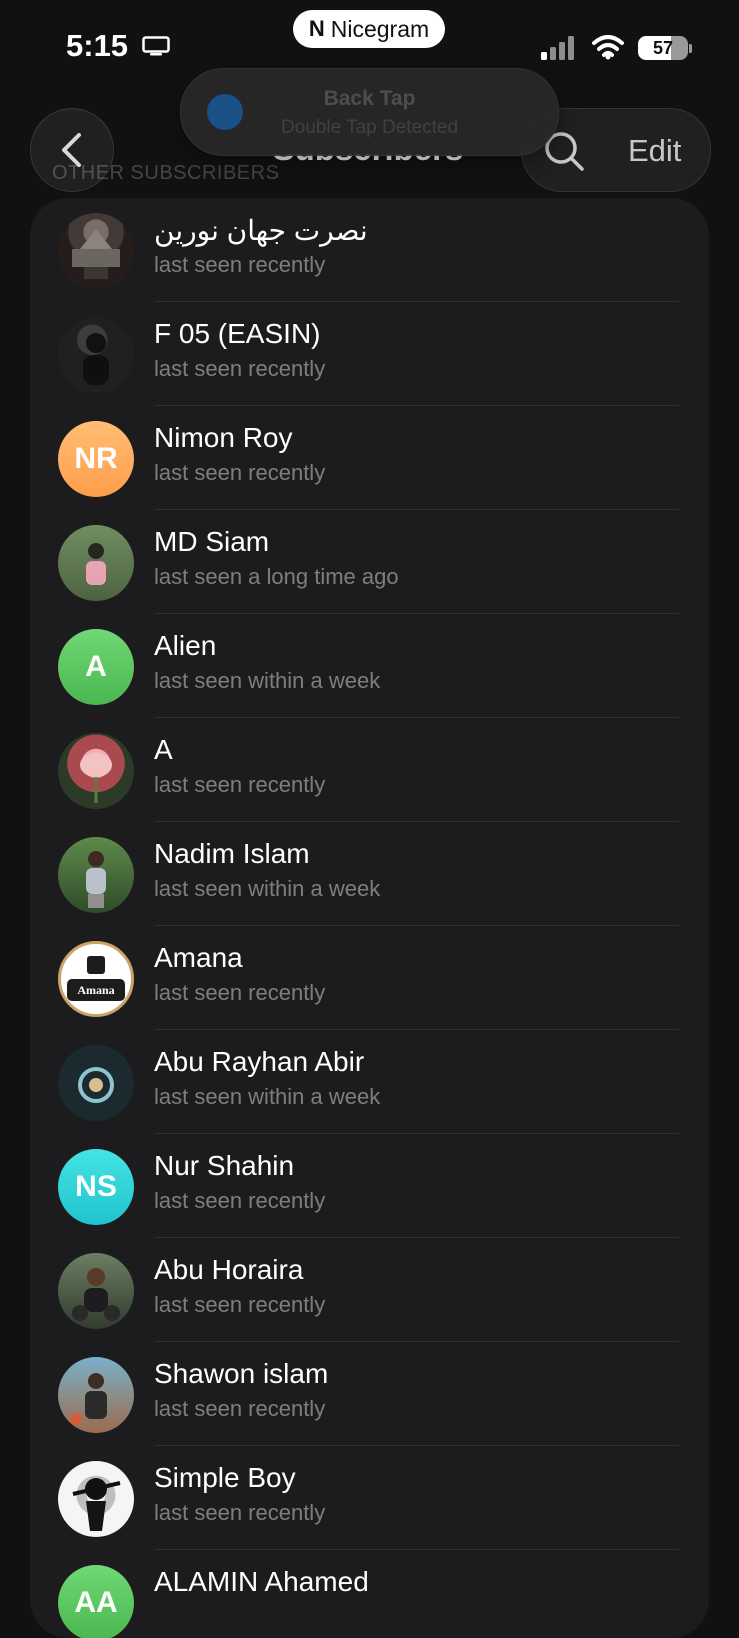 This screenshot has height=1638, width=739. I want to click on subscriber-row: AA ALAMIN Ahamed, so click(369, 1594).